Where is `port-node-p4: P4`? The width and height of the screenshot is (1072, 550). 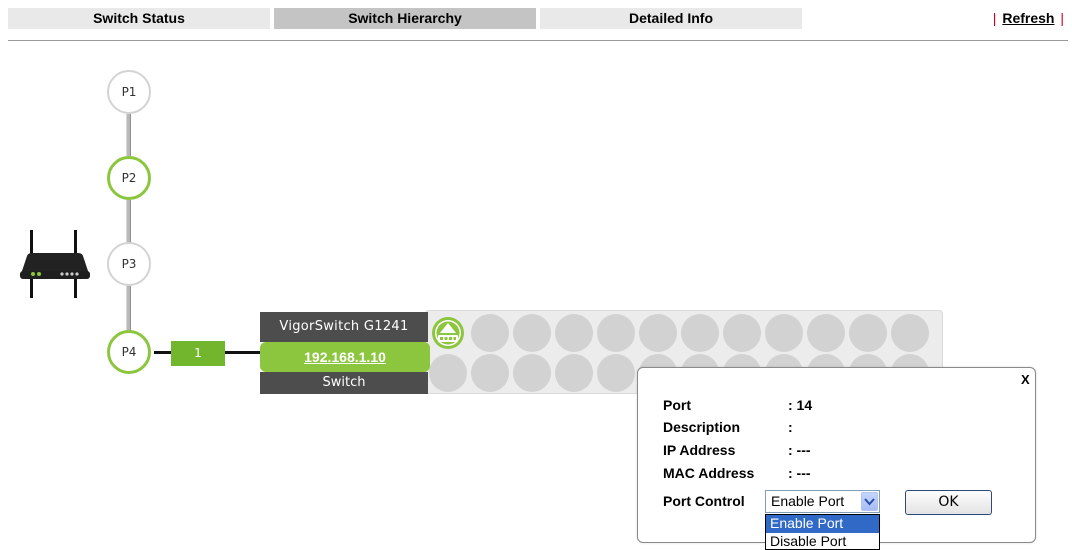 port-node-p4: P4 is located at coordinates (129, 352).